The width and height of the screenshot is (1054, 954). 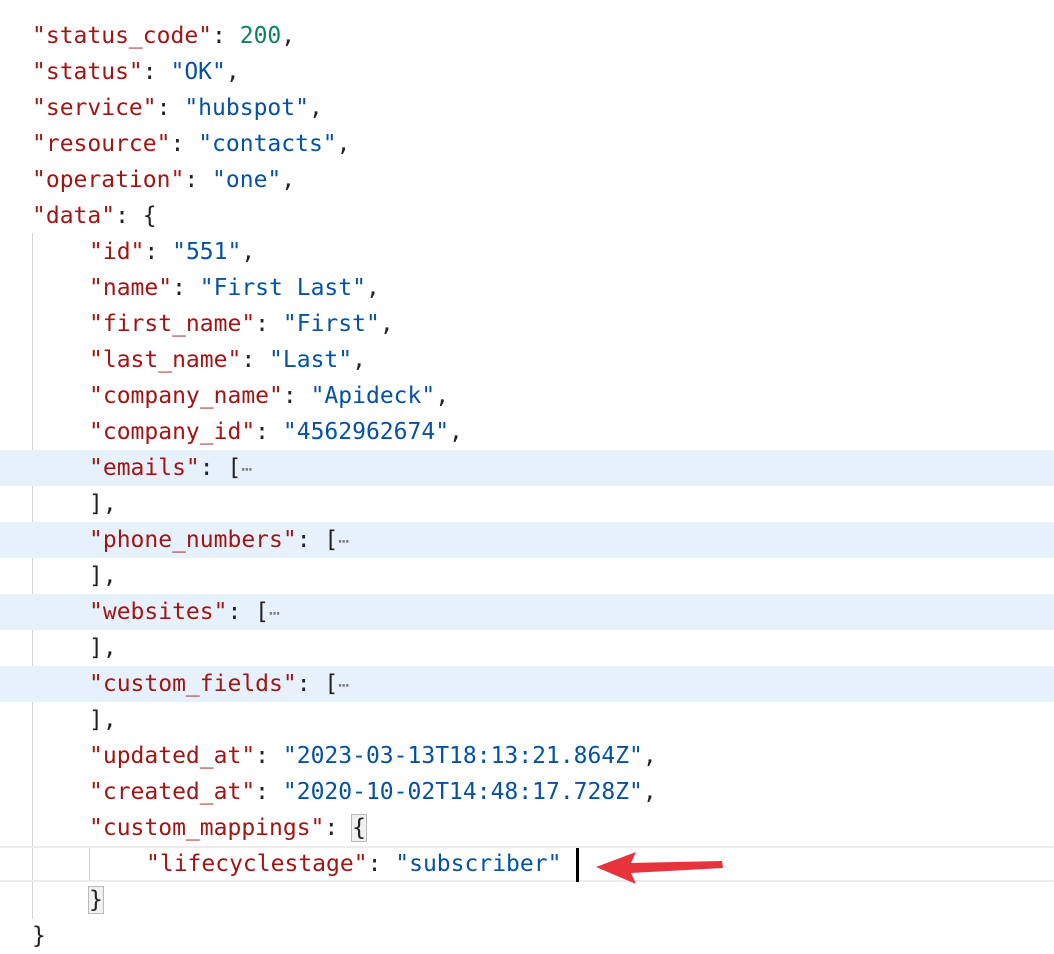 I want to click on line-content: "phone_numbers": [⋯, so click(x=219, y=541).